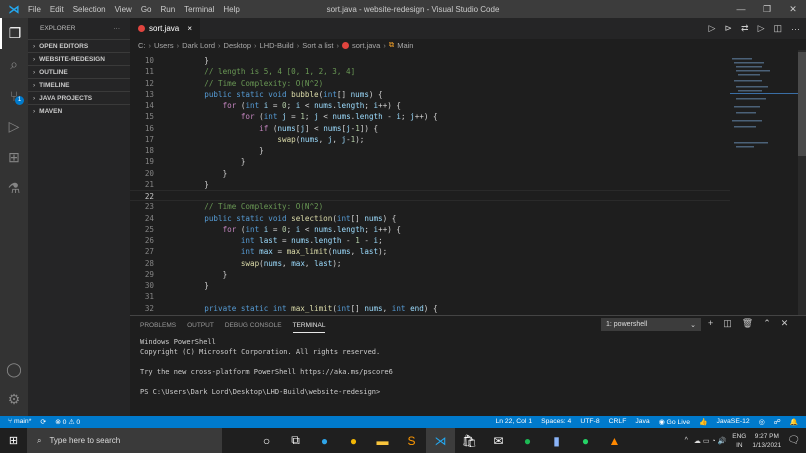 This screenshot has width=806, height=453. What do you see at coordinates (199, 9) in the screenshot?
I see `menu-terminal: Terminal` at bounding box center [199, 9].